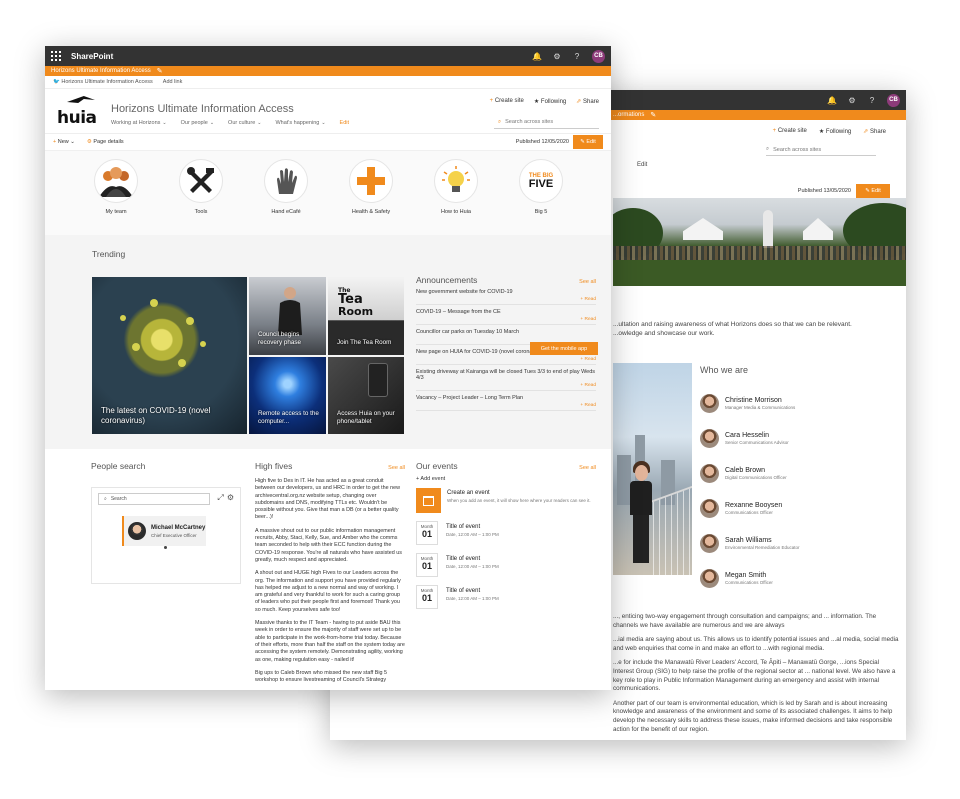 This screenshot has width=960, height=799. I want to click on nav-item-our-people: Our people ⌄, so click(197, 123).